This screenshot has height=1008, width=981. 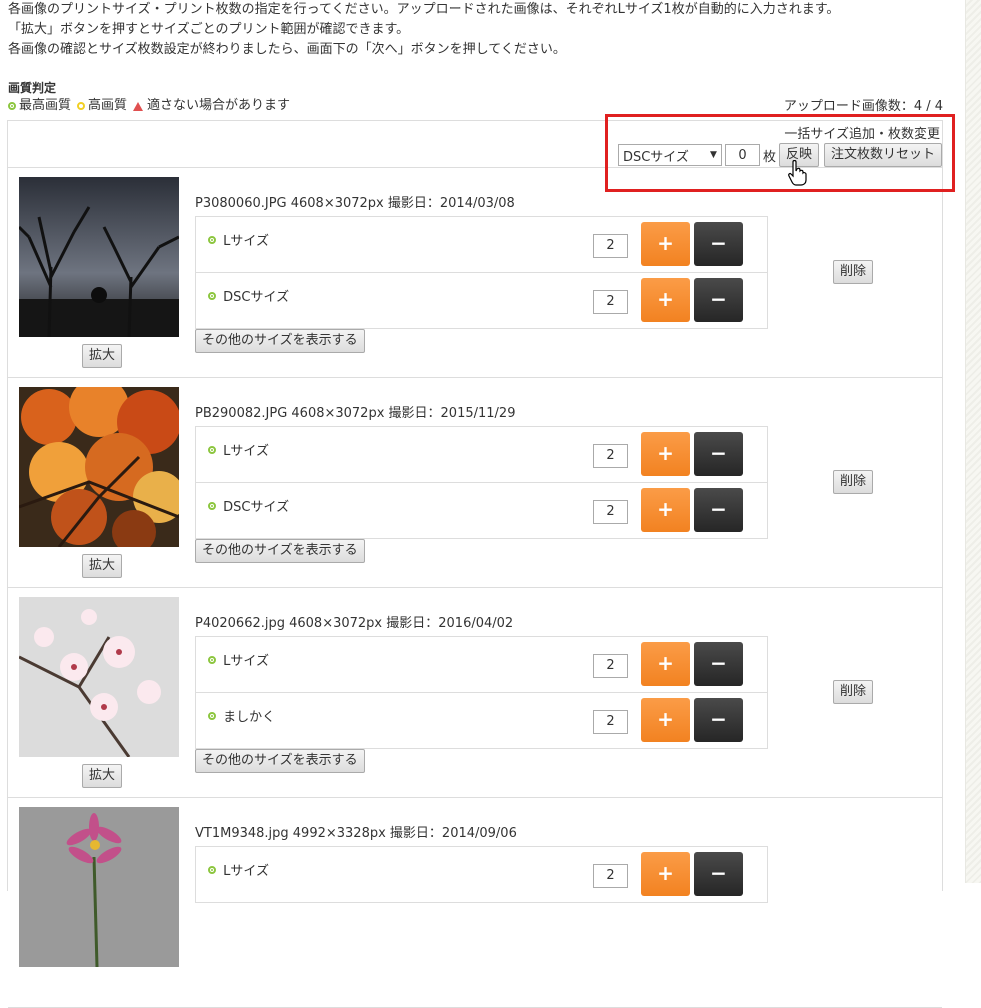 What do you see at coordinates (354, 623) in the screenshot?
I see `image-meta: P4020662.jpg 4608×3072px 撮影日：2016/04/02` at bounding box center [354, 623].